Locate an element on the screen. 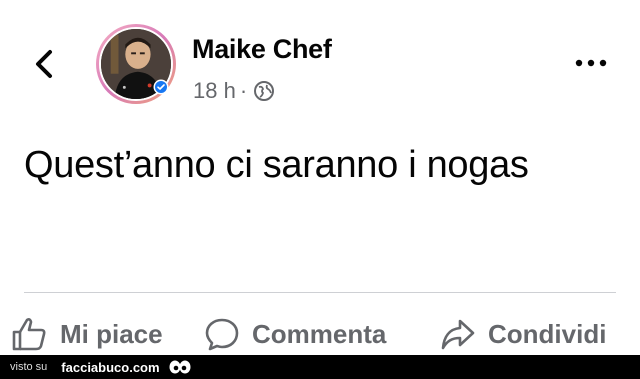 The image size is (640, 379). back-button is located at coordinates (45, 64).